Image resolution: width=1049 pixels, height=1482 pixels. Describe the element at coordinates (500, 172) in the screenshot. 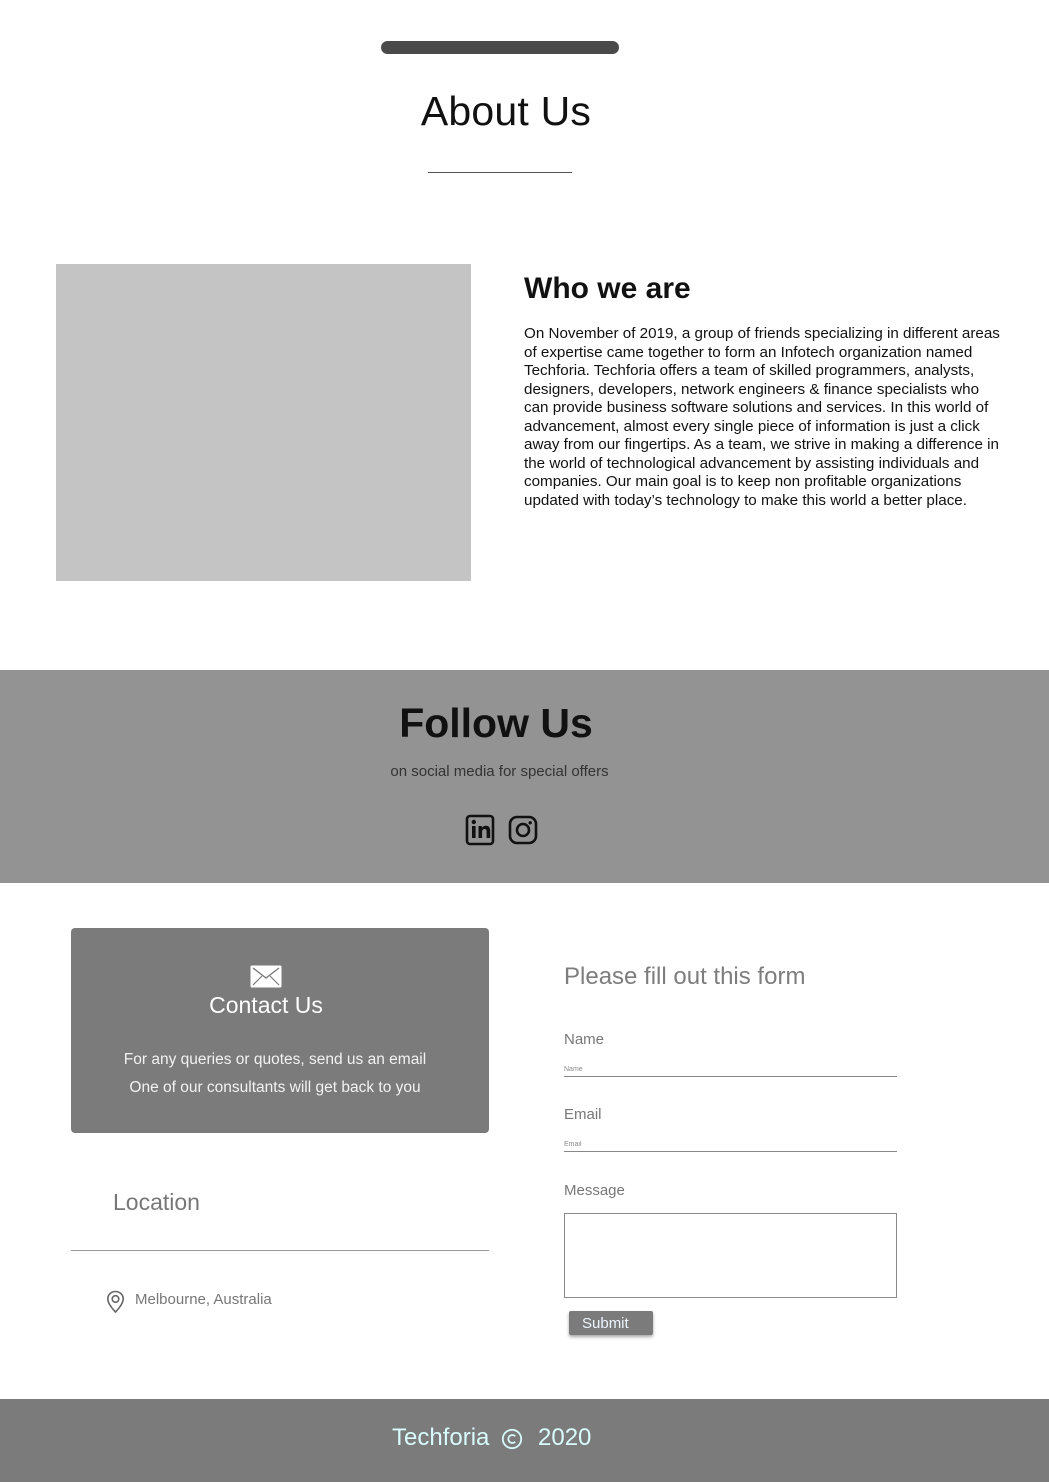

I see `title-divider` at that location.